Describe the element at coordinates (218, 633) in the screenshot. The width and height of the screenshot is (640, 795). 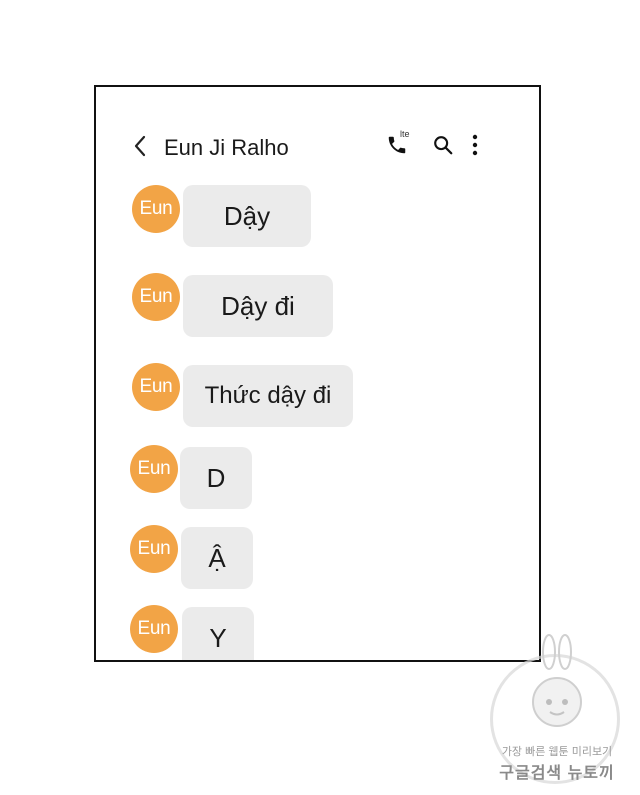
I see `message-bubble: Y` at that location.